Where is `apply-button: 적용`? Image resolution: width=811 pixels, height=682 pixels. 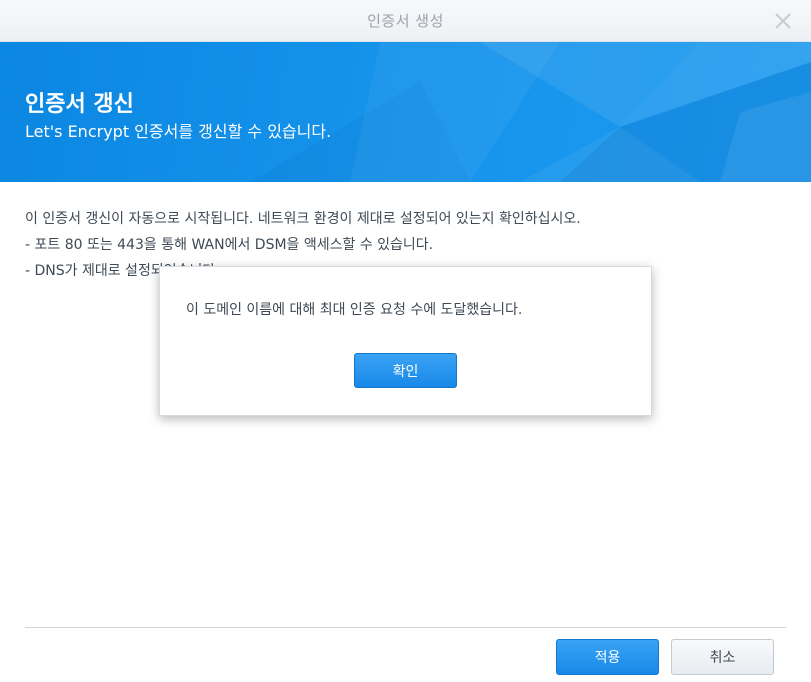
apply-button: 적용 is located at coordinates (607, 657).